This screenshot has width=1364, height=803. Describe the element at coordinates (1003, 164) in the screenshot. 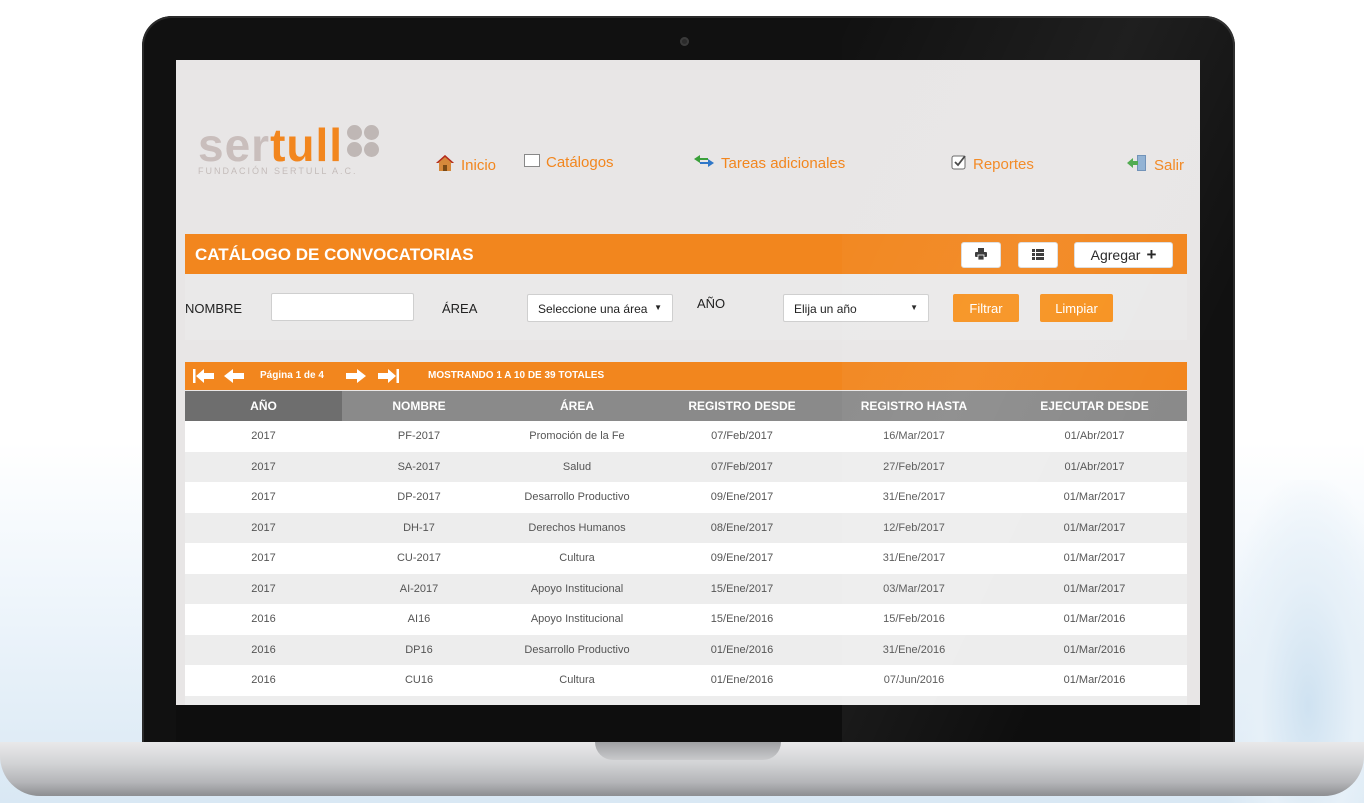

I see `nav-reportes-label: Reportes` at that location.